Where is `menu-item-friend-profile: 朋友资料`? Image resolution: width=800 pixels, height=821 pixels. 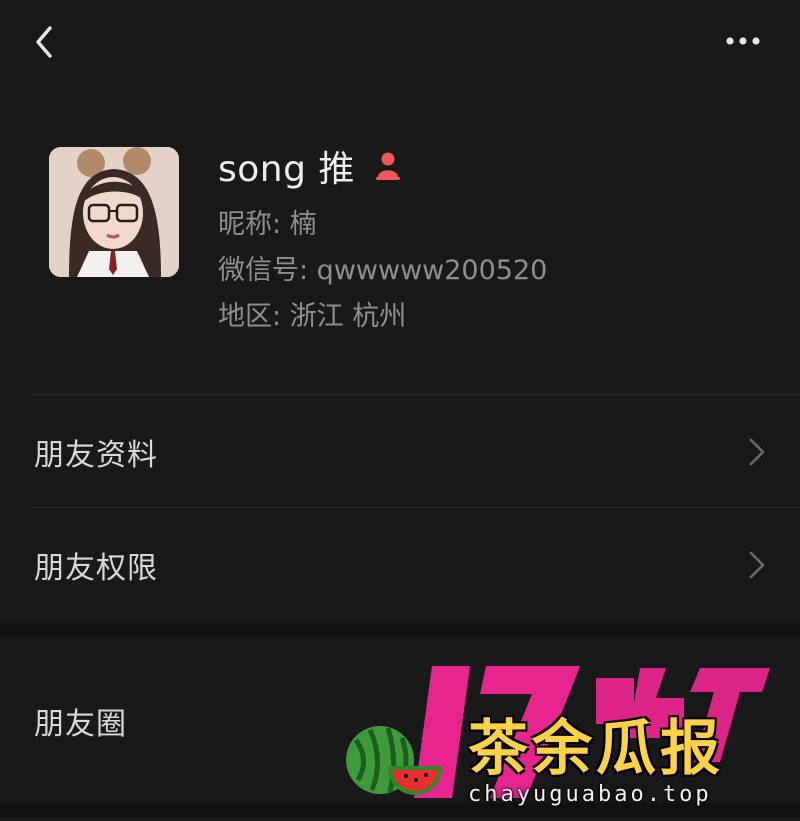 menu-item-friend-profile: 朋友资料 is located at coordinates (400, 452).